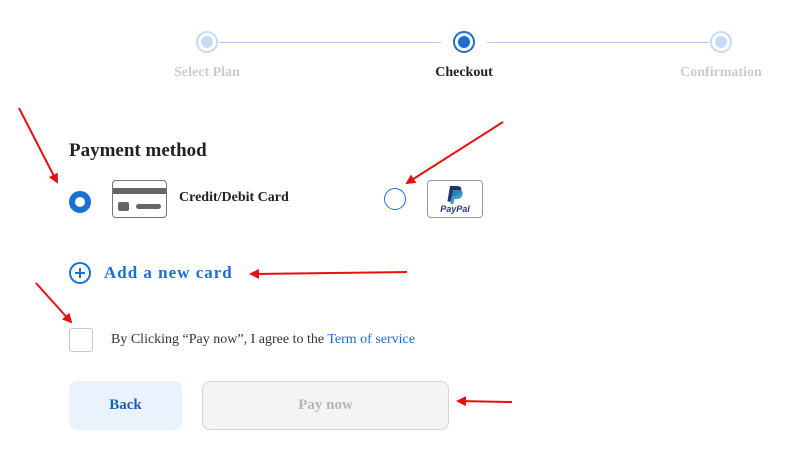  I want to click on credit-card-icon, so click(139, 199).